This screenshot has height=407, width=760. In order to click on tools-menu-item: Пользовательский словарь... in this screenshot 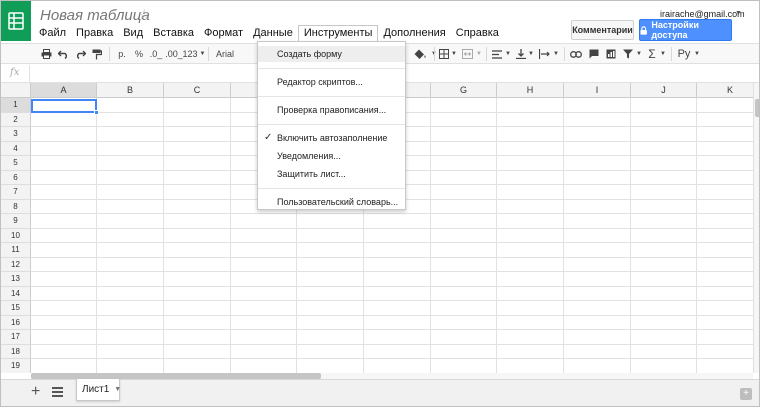, I will do `click(331, 202)`.